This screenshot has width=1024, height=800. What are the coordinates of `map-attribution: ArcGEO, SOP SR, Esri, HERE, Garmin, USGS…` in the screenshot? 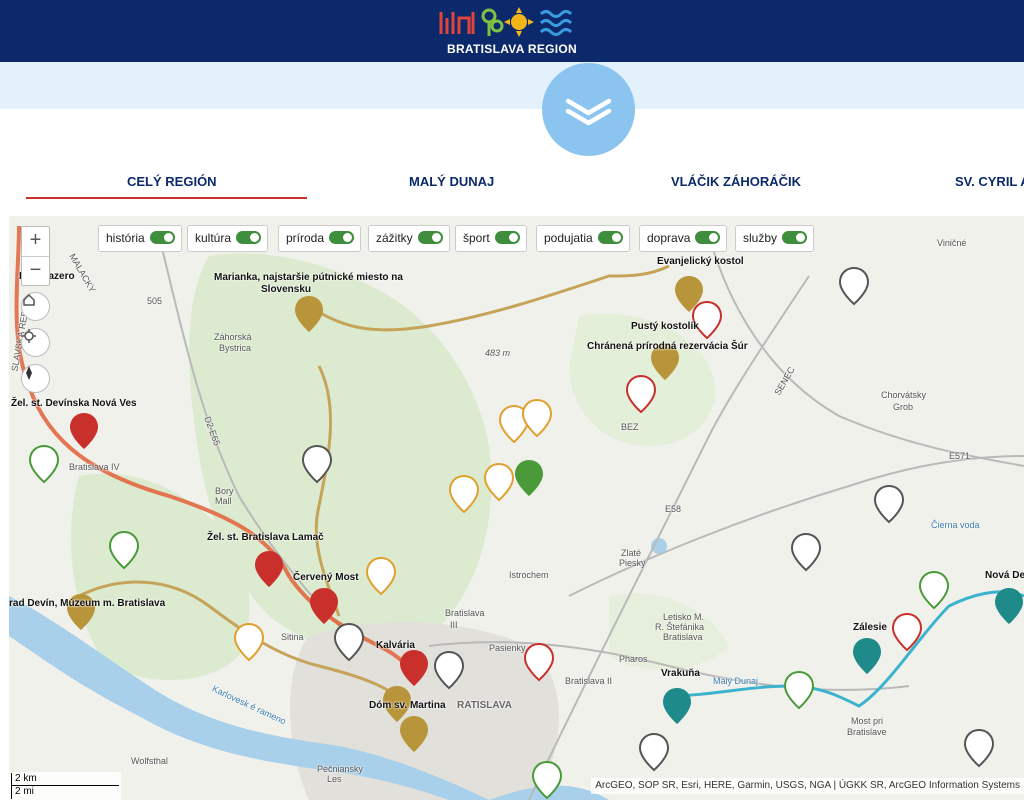 It's located at (807, 786).